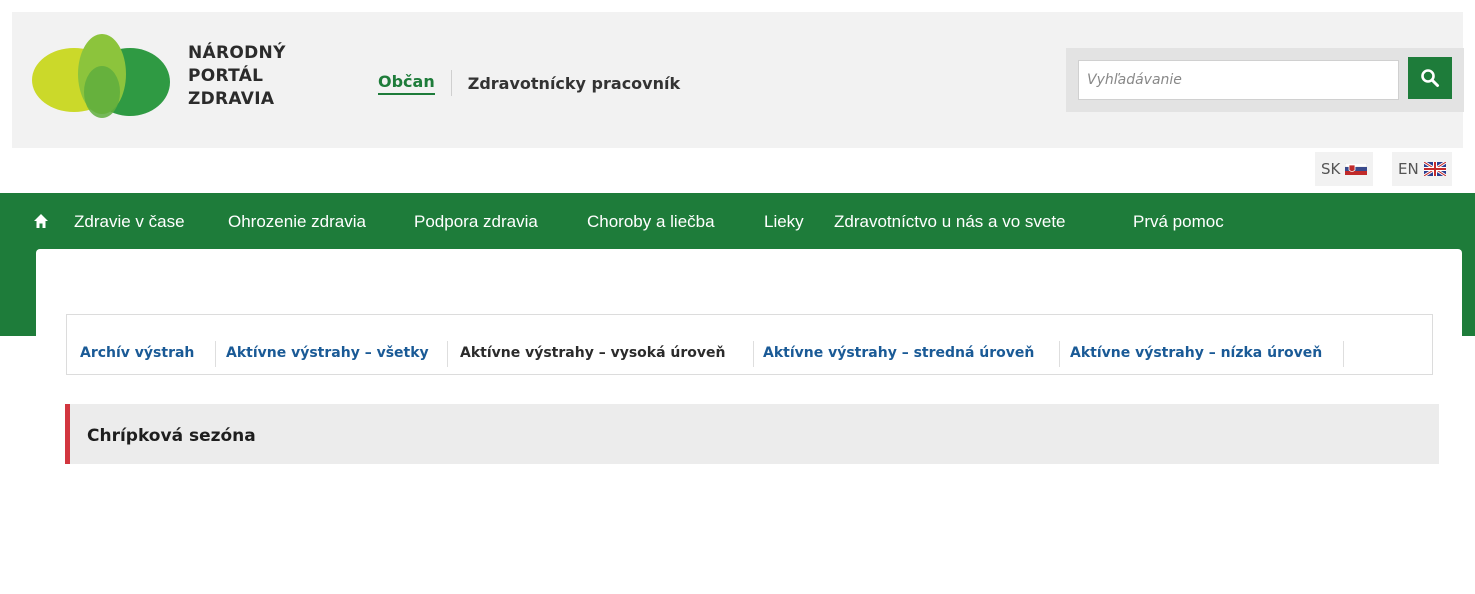 This screenshot has height=594, width=1475. I want to click on nav-prva-pomoc: Prvá pomoc, so click(1178, 222).